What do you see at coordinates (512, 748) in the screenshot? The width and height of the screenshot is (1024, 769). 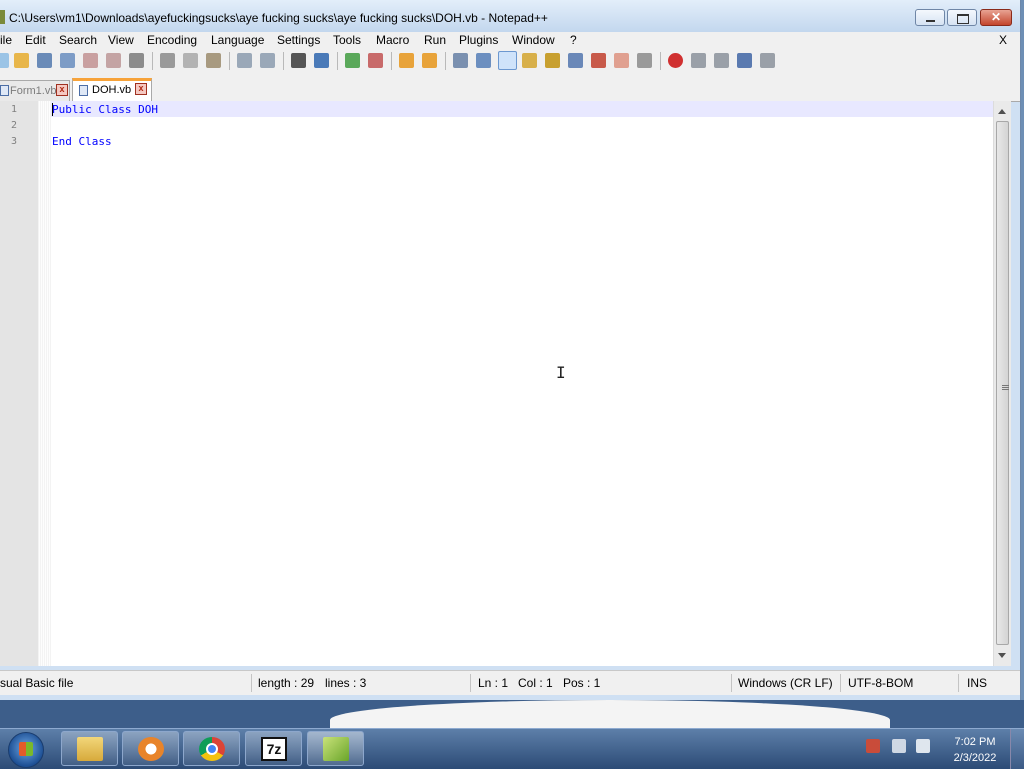 I see `taskbar: 7z 7:02 PM 2/3/2022` at bounding box center [512, 748].